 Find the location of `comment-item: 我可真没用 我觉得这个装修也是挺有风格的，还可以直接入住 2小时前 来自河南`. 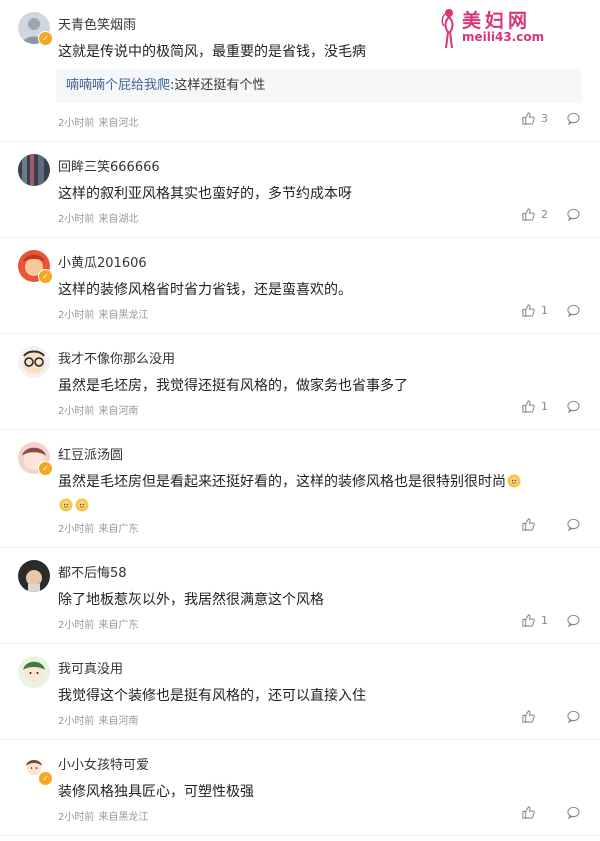

comment-item: 我可真没用 我觉得这个装修也是挺有风格的，还可以直接入住 2小时前 来自河南 is located at coordinates (300, 692).